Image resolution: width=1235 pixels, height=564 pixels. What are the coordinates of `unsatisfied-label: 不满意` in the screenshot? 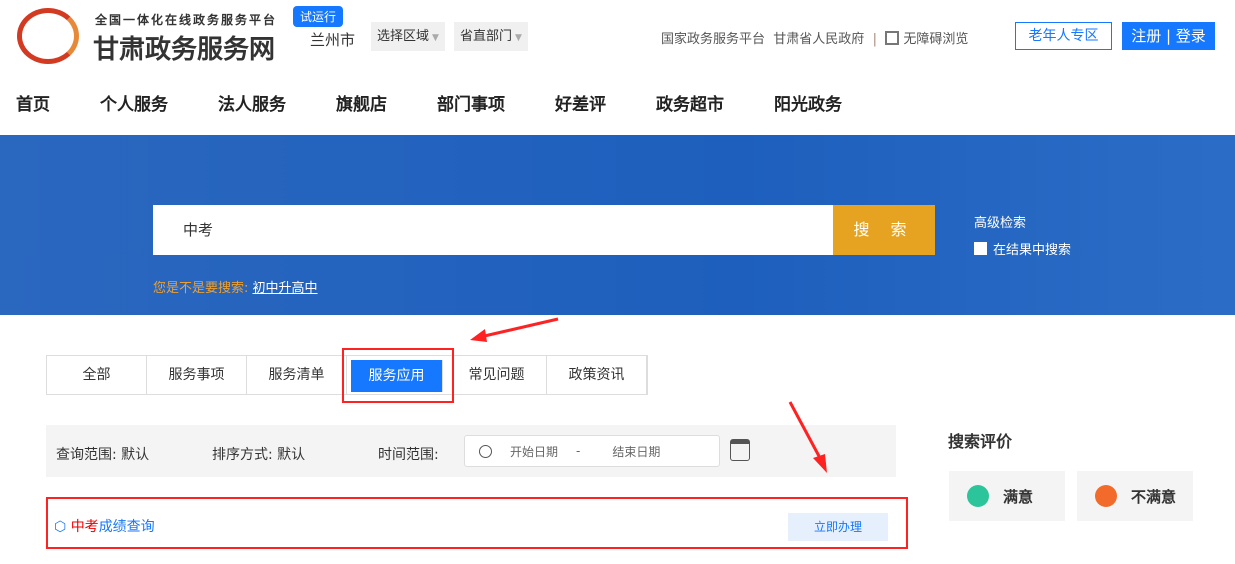 It's located at (1154, 496).